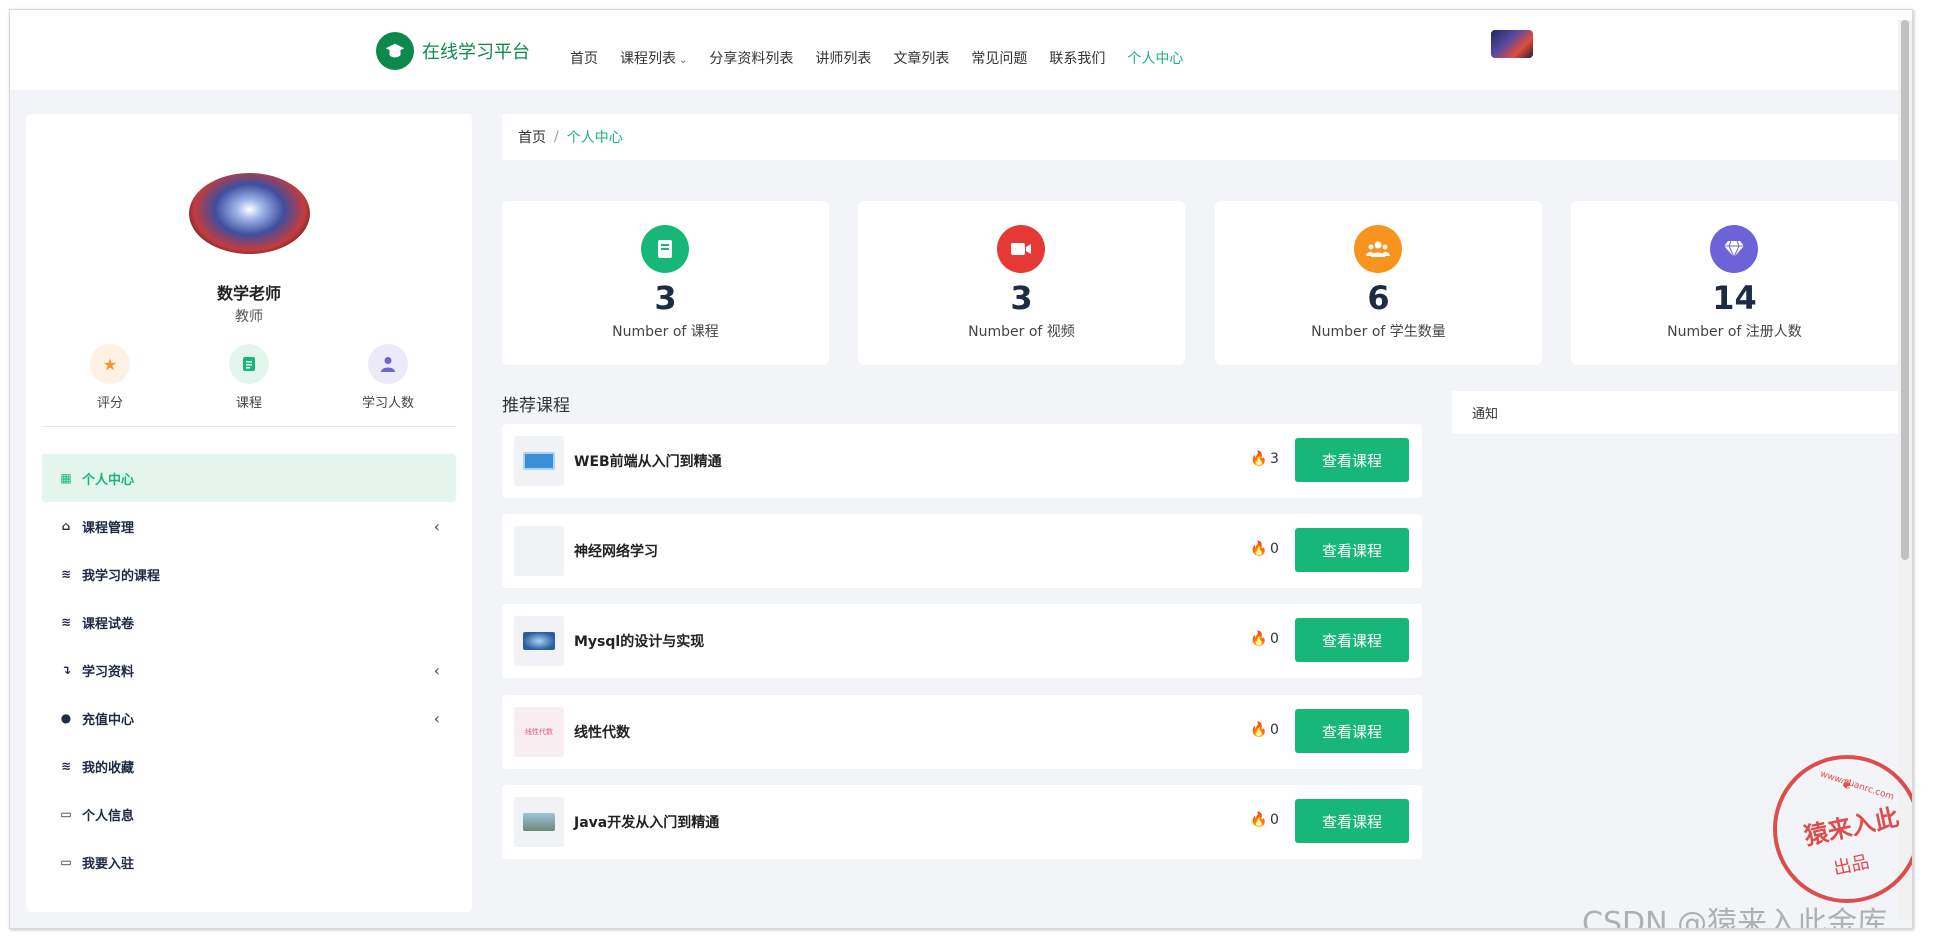 Image resolution: width=1941 pixels, height=940 pixels. I want to click on diamond-icon, so click(1734, 249).